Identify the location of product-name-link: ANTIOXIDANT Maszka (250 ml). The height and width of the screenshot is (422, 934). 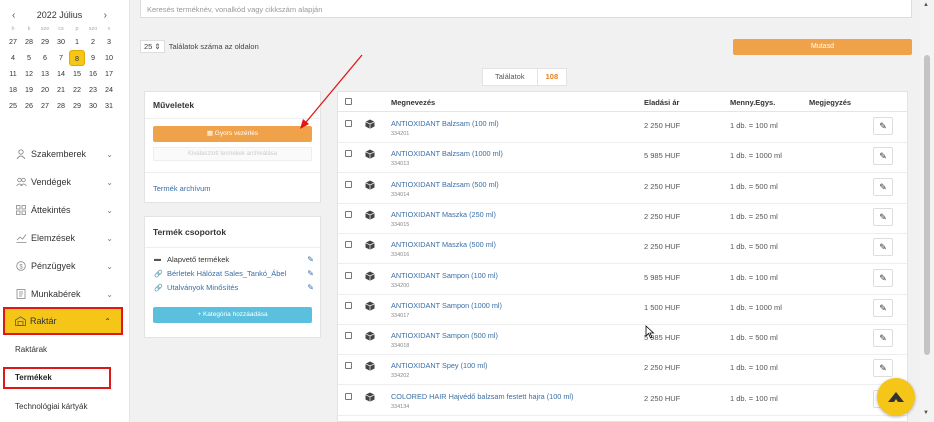
(443, 214).